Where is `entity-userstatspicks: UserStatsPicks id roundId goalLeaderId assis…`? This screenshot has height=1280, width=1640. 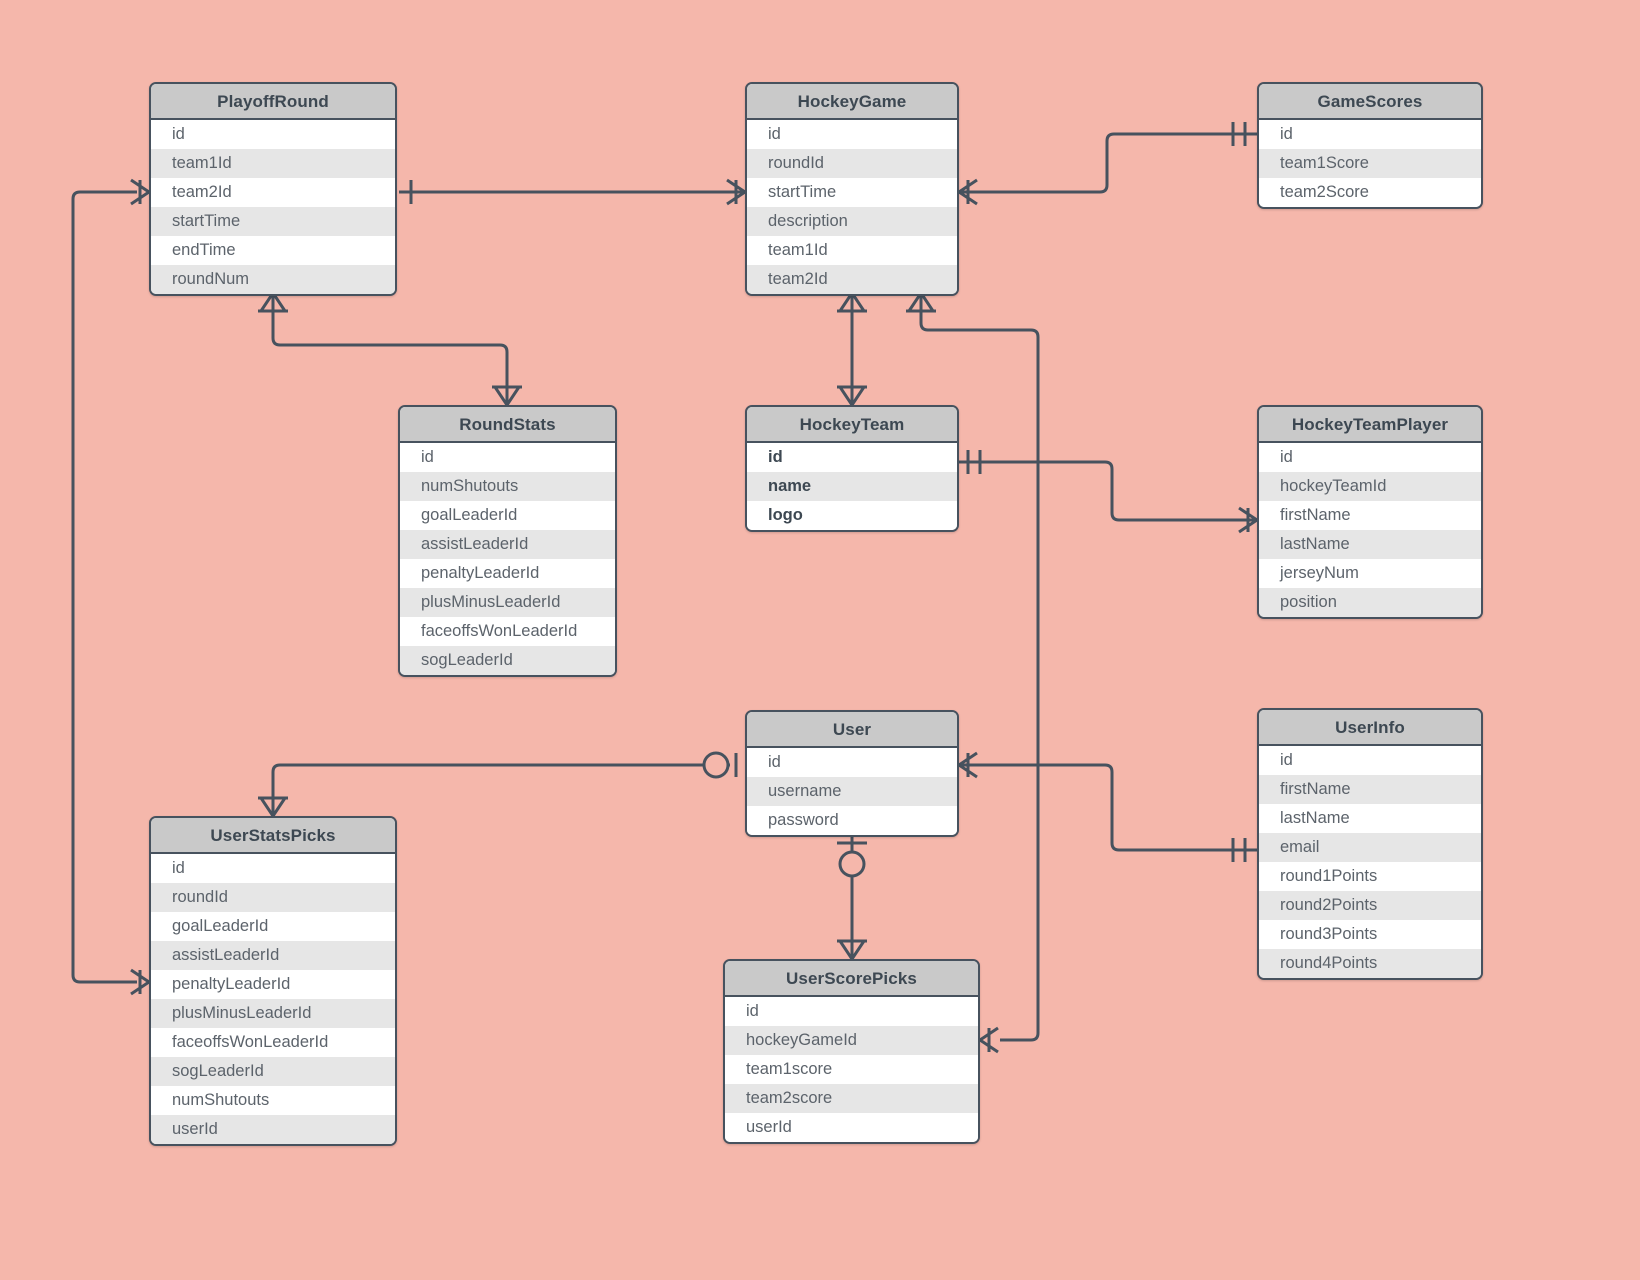
entity-userstatspicks: UserStatsPicks id roundId goalLeaderId assis… is located at coordinates (273, 981).